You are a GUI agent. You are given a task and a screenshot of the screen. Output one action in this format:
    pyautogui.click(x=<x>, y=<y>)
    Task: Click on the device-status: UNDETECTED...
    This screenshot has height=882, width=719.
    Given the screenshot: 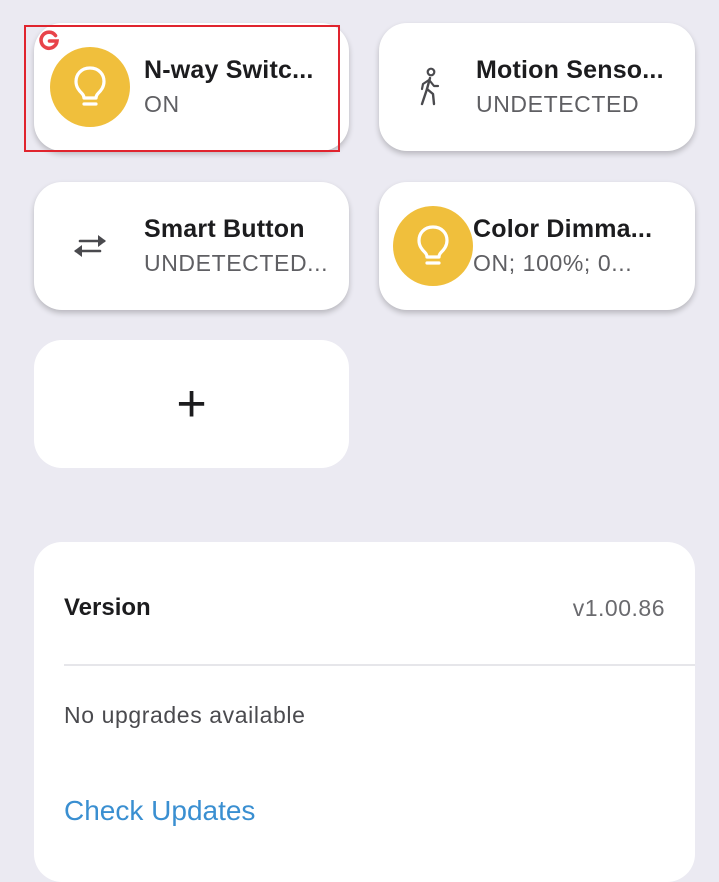 What is the action you would take?
    pyautogui.click(x=236, y=263)
    